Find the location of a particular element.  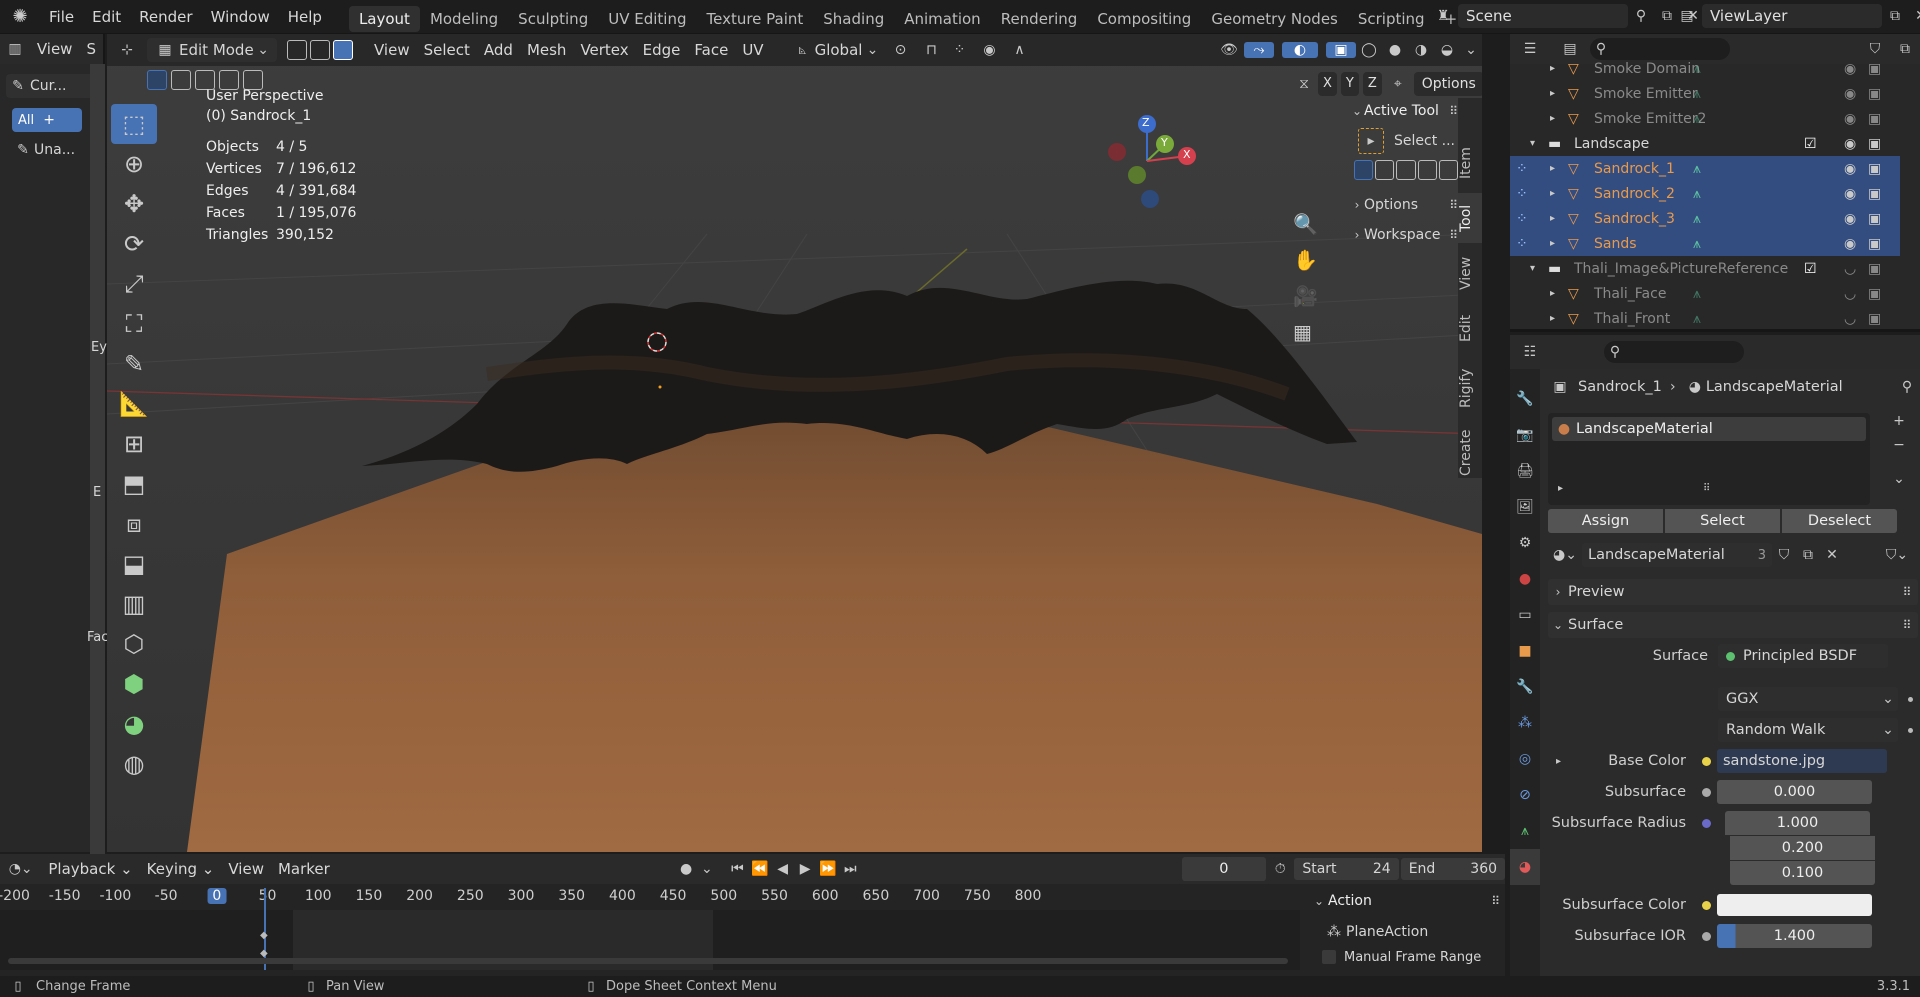

workspace-tab-animation: Animation is located at coordinates (942, 19).